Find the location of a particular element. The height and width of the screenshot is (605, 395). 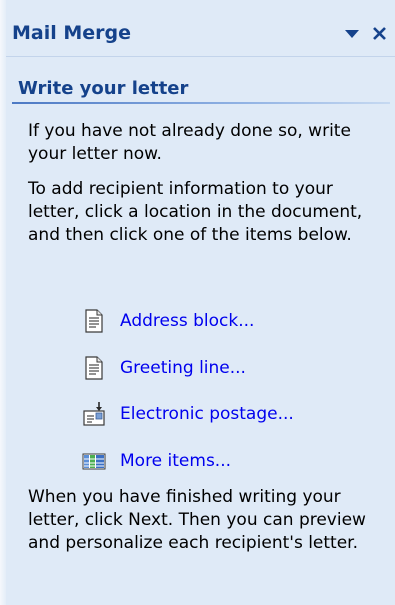

pane-options-button is located at coordinates (352, 33).